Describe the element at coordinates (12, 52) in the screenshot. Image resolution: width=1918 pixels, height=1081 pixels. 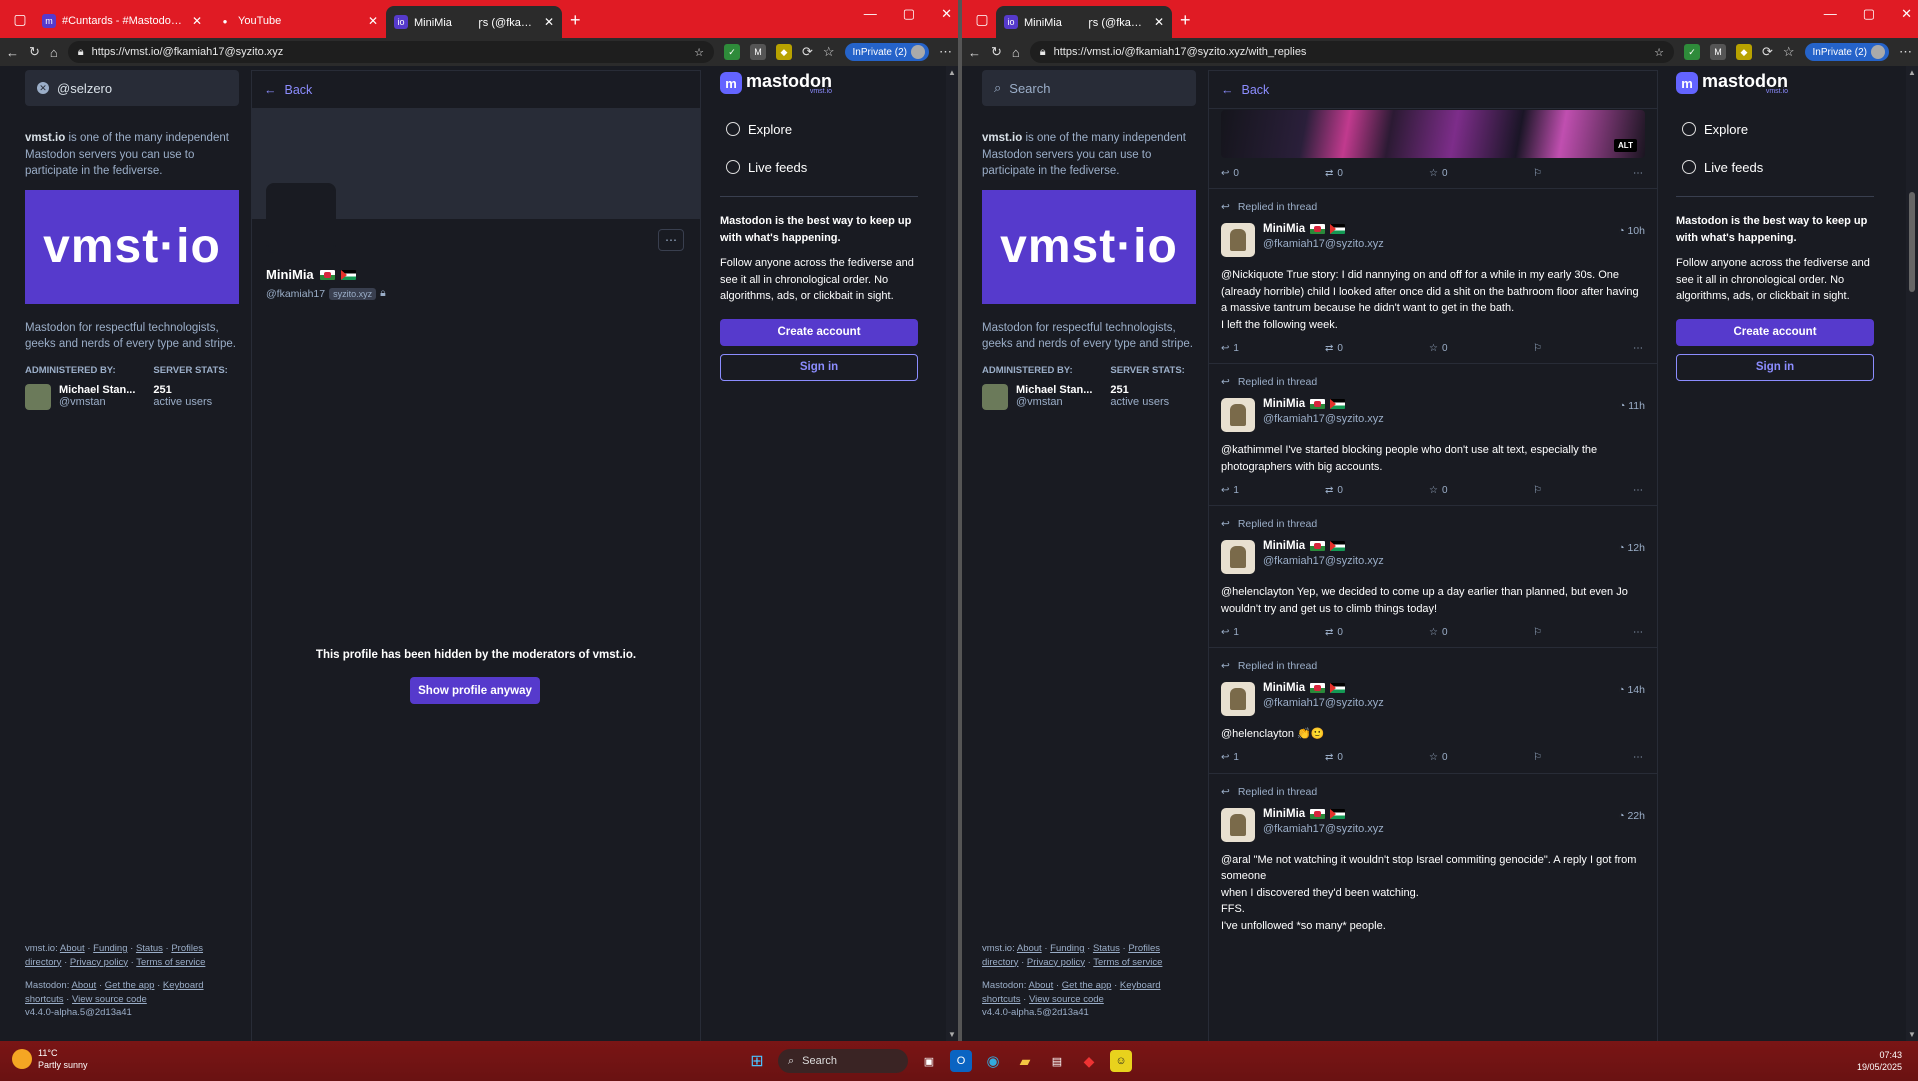
I see `back-arrow-icon: ←` at that location.